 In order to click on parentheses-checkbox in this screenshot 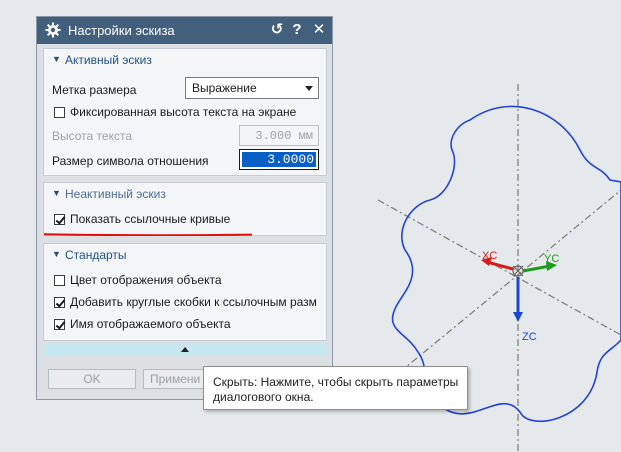, I will do `click(59, 302)`.